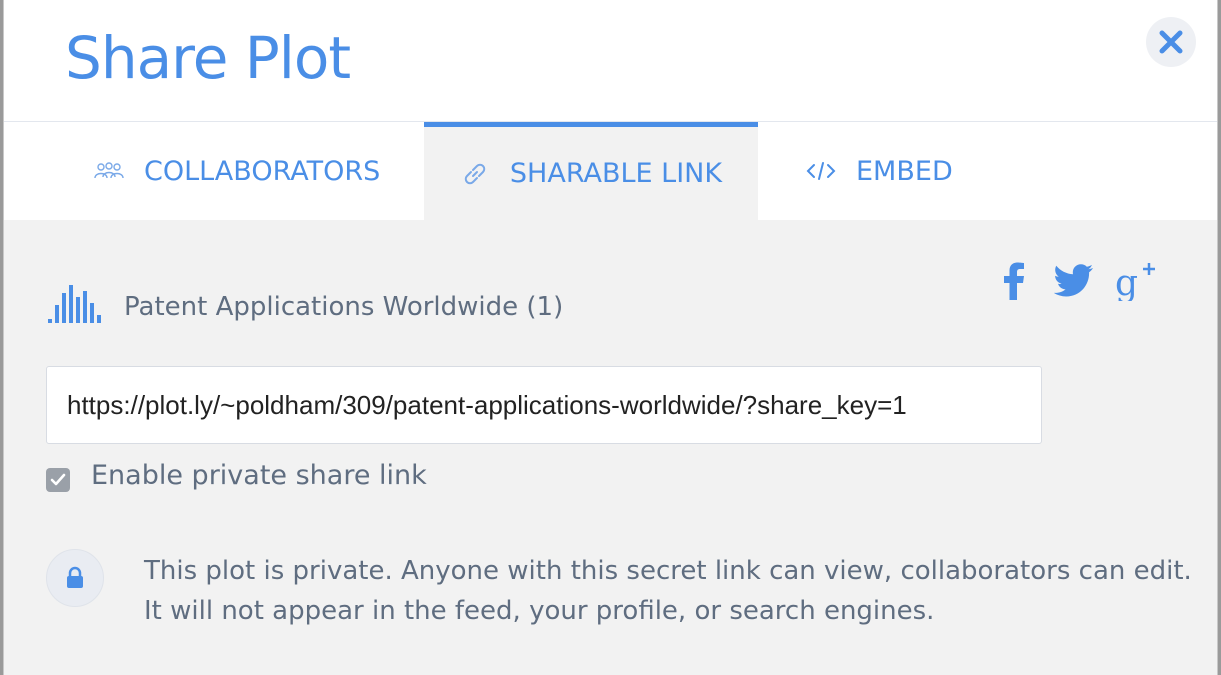 The height and width of the screenshot is (675, 1221). Describe the element at coordinates (75, 306) in the screenshot. I see `bar-chart-icon` at that location.